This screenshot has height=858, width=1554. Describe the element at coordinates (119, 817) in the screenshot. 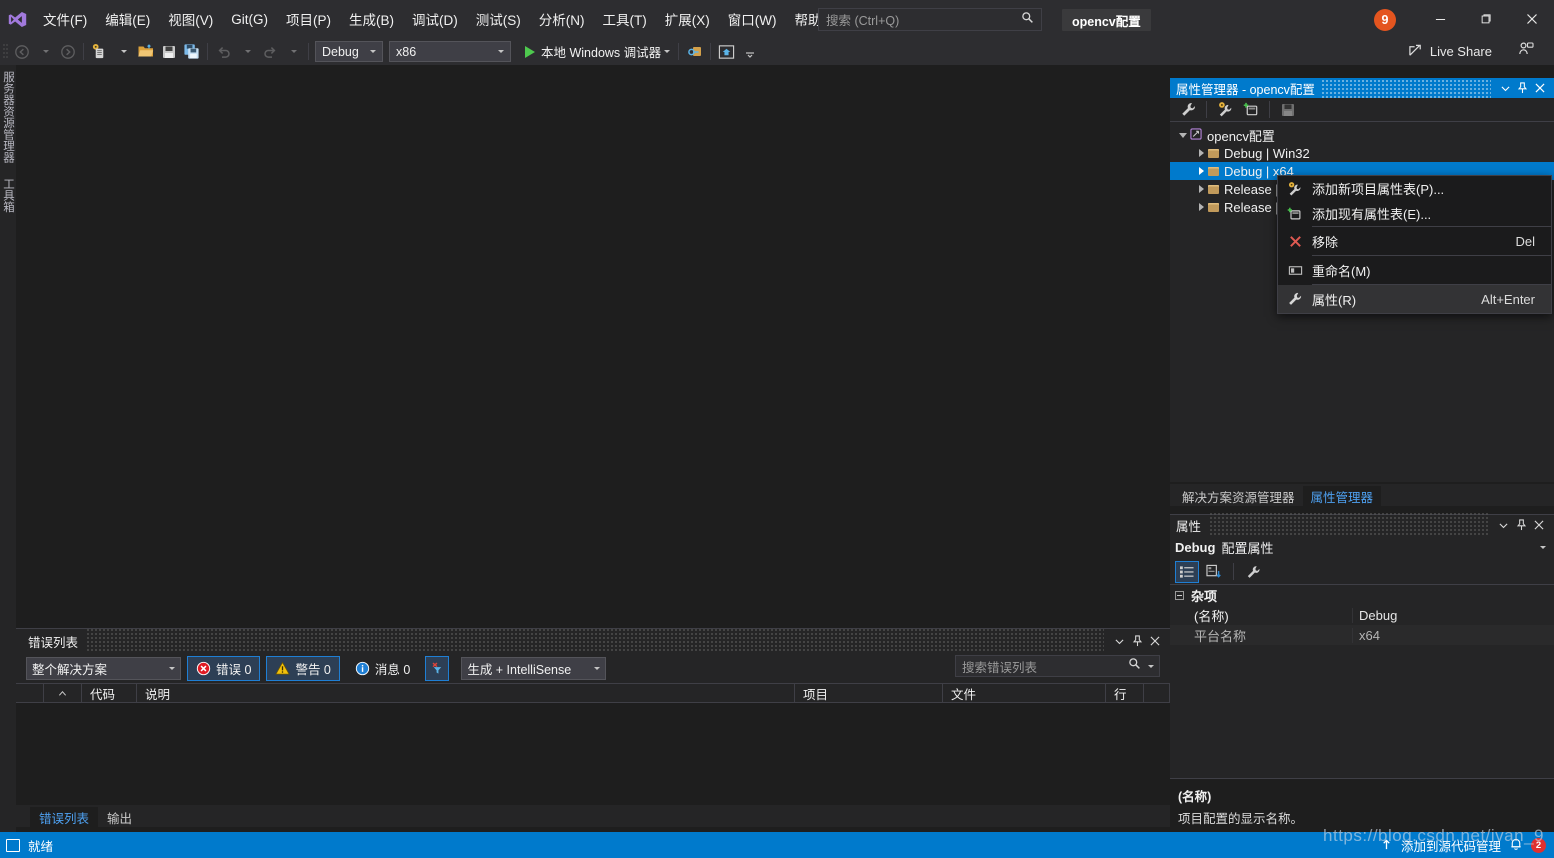

I see `tab-output: 输出` at that location.